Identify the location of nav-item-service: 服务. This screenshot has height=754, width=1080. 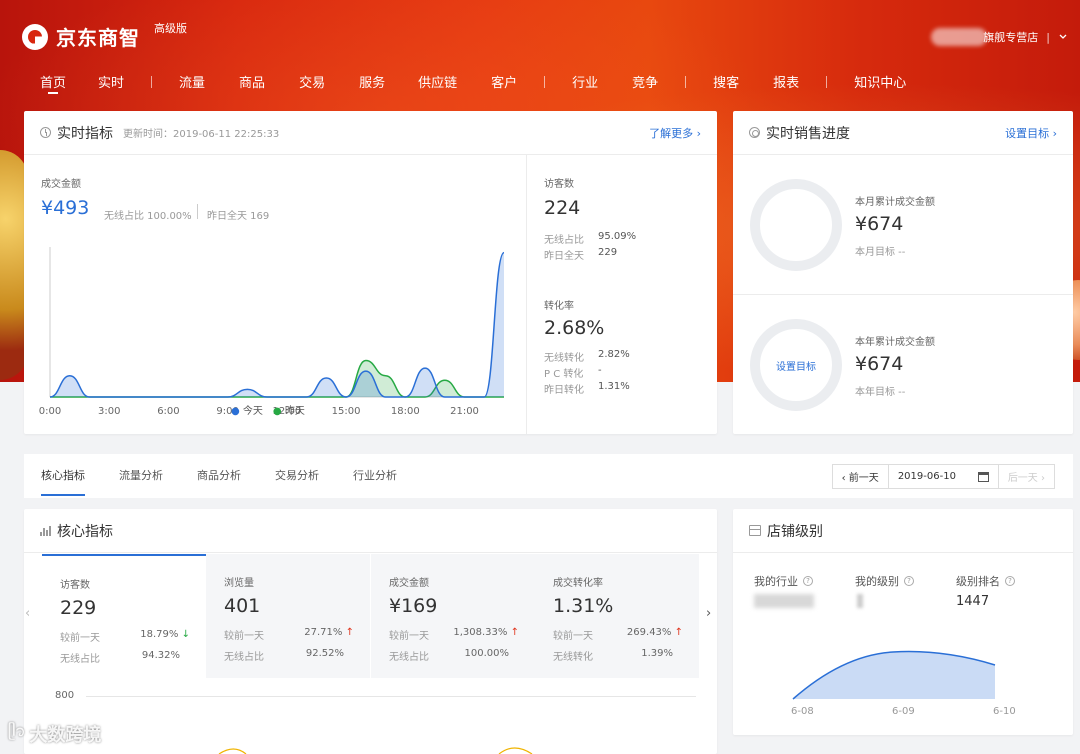
(372, 81).